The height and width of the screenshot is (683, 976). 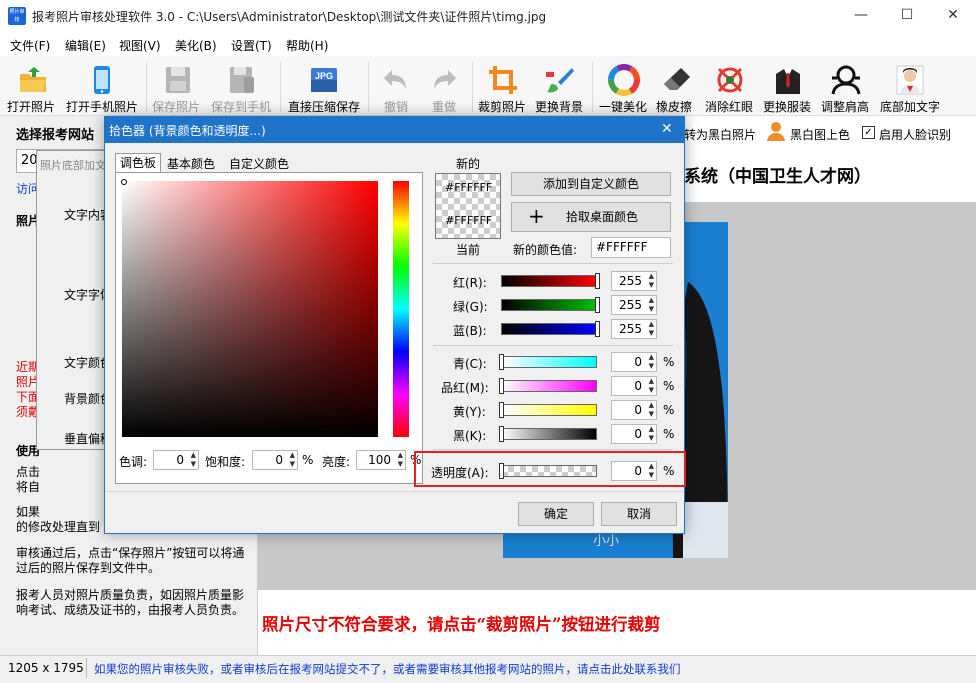 I want to click on redo-button: 重做, so click(x=444, y=87).